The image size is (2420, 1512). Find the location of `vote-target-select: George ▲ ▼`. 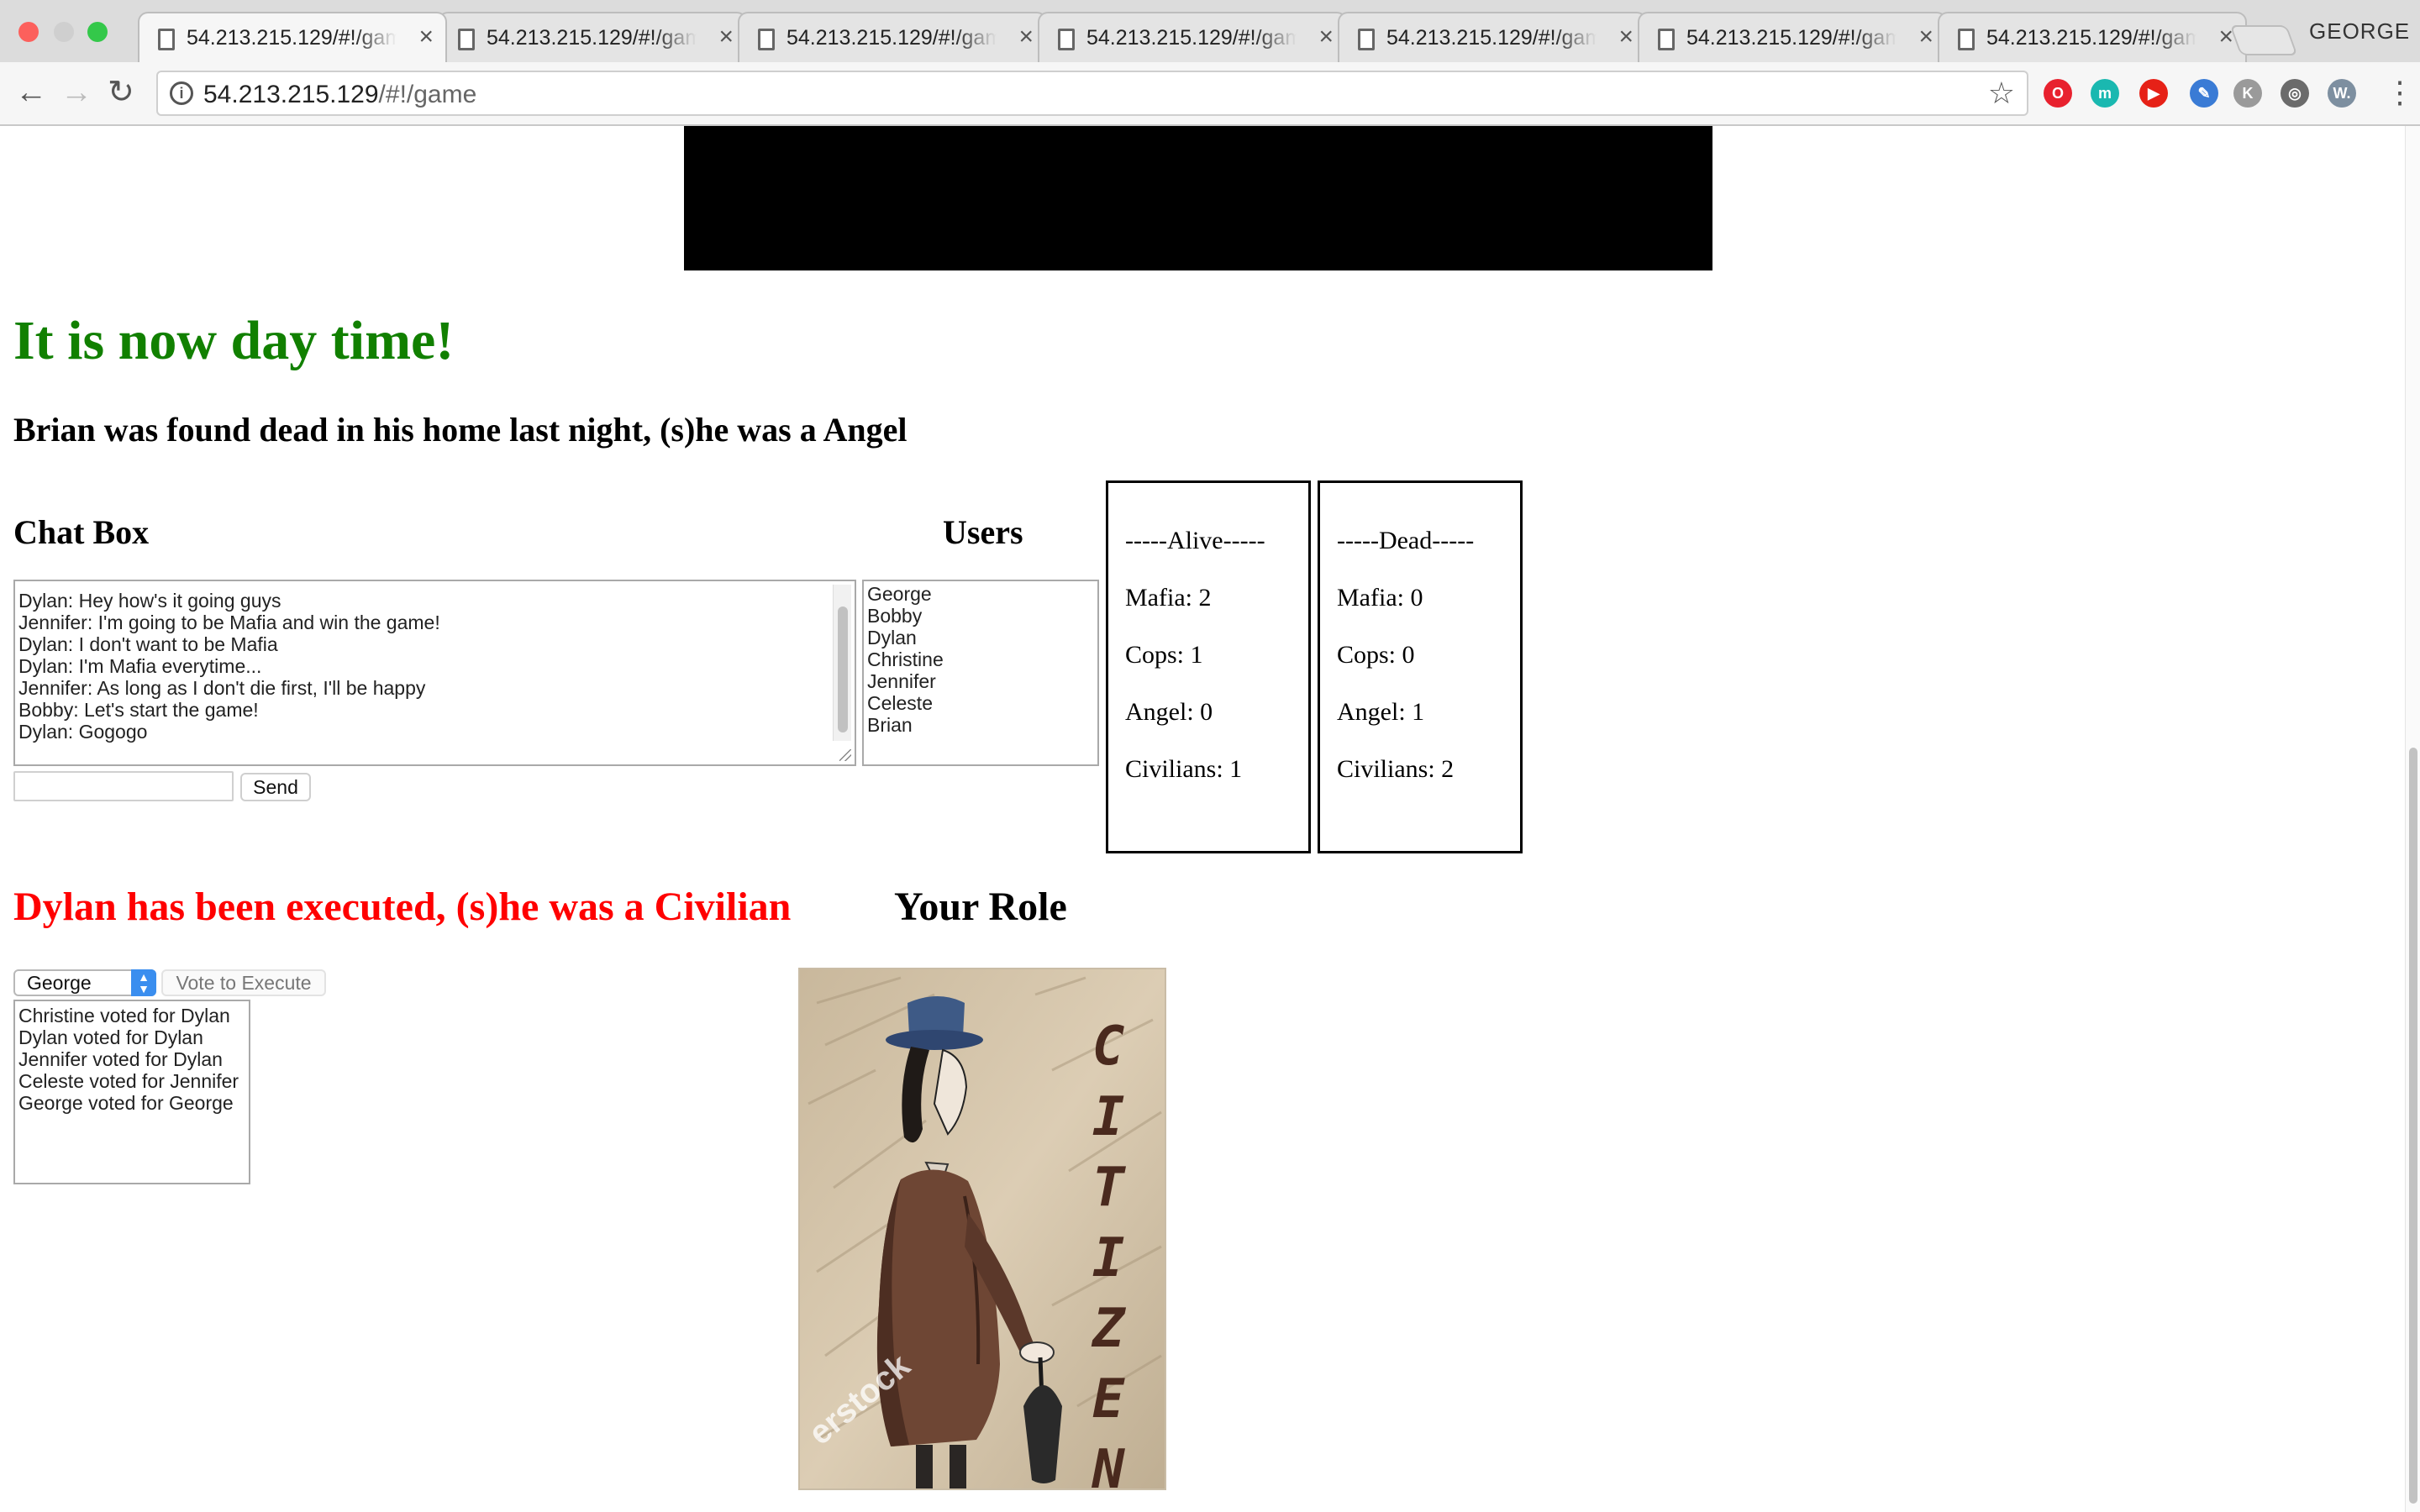

vote-target-select: George ▲ ▼ is located at coordinates (84, 982).